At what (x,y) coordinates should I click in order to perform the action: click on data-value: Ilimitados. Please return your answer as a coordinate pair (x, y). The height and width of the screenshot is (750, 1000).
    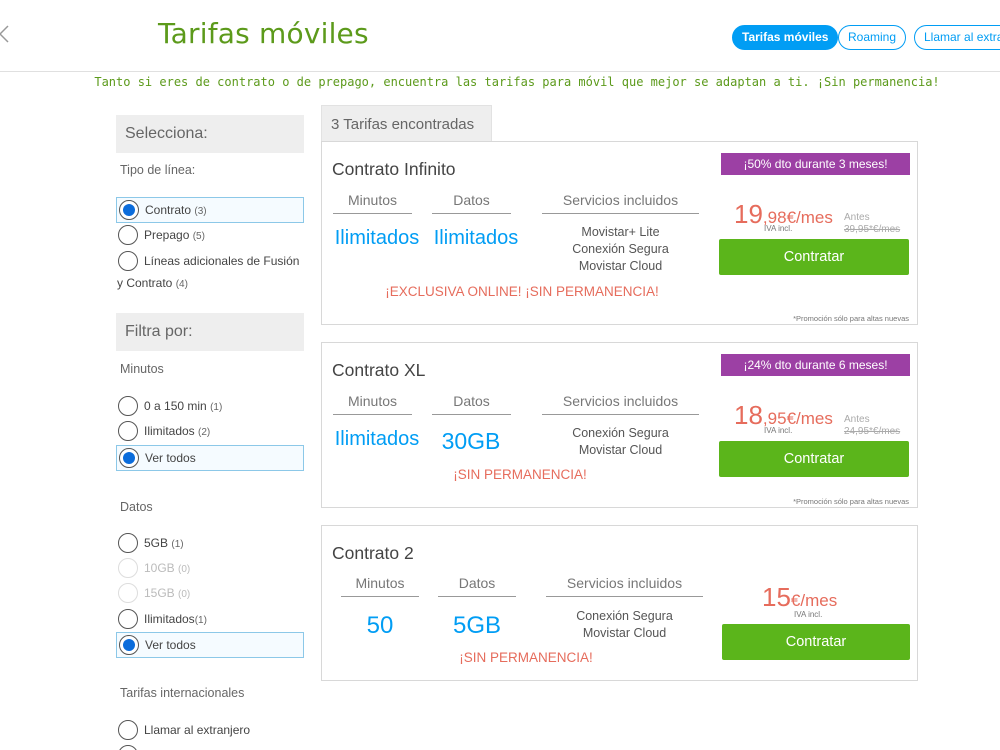
    Looking at the image, I should click on (476, 238).